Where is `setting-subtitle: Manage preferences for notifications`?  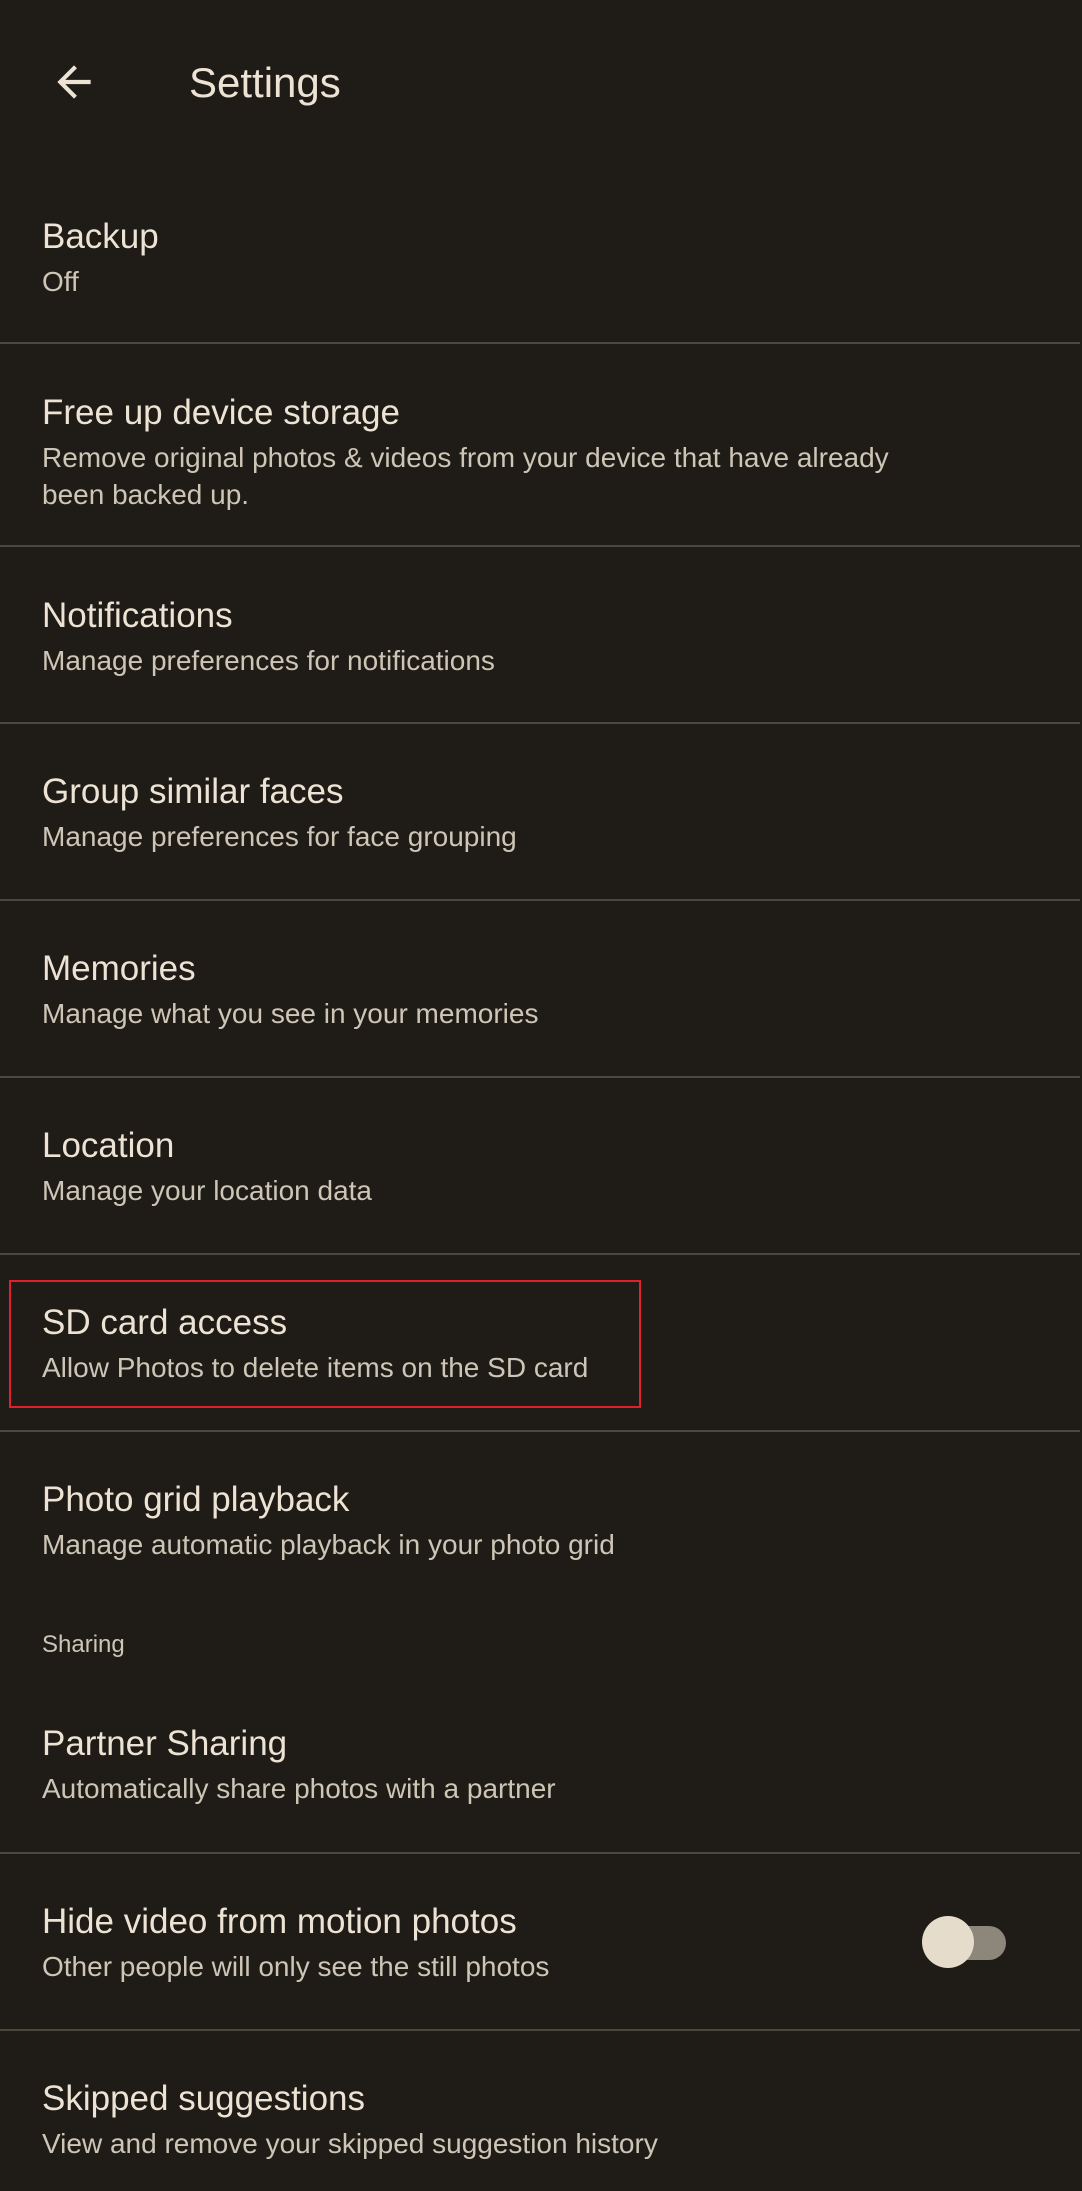
setting-subtitle: Manage preferences for notifications is located at coordinates (268, 660).